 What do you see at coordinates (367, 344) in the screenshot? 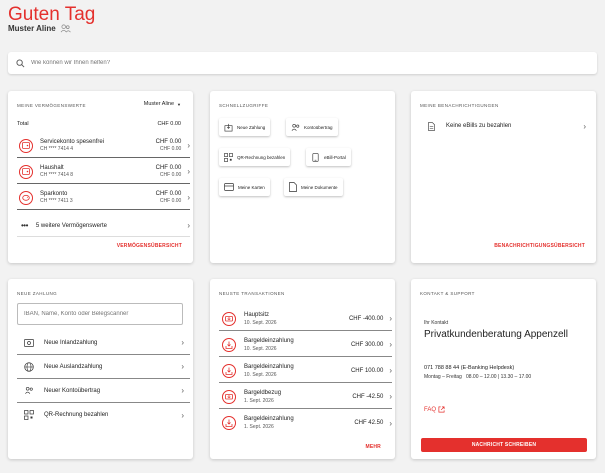
I see `transaction-amount: CHF 300.00` at bounding box center [367, 344].